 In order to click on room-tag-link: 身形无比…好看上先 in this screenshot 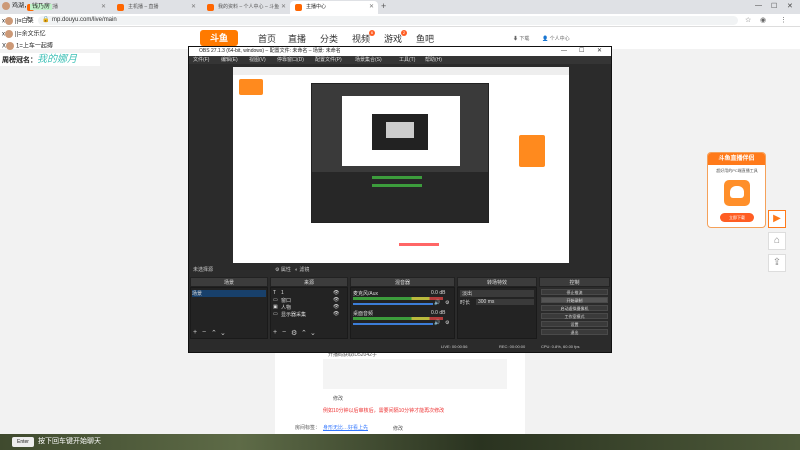, I will do `click(345, 427)`.